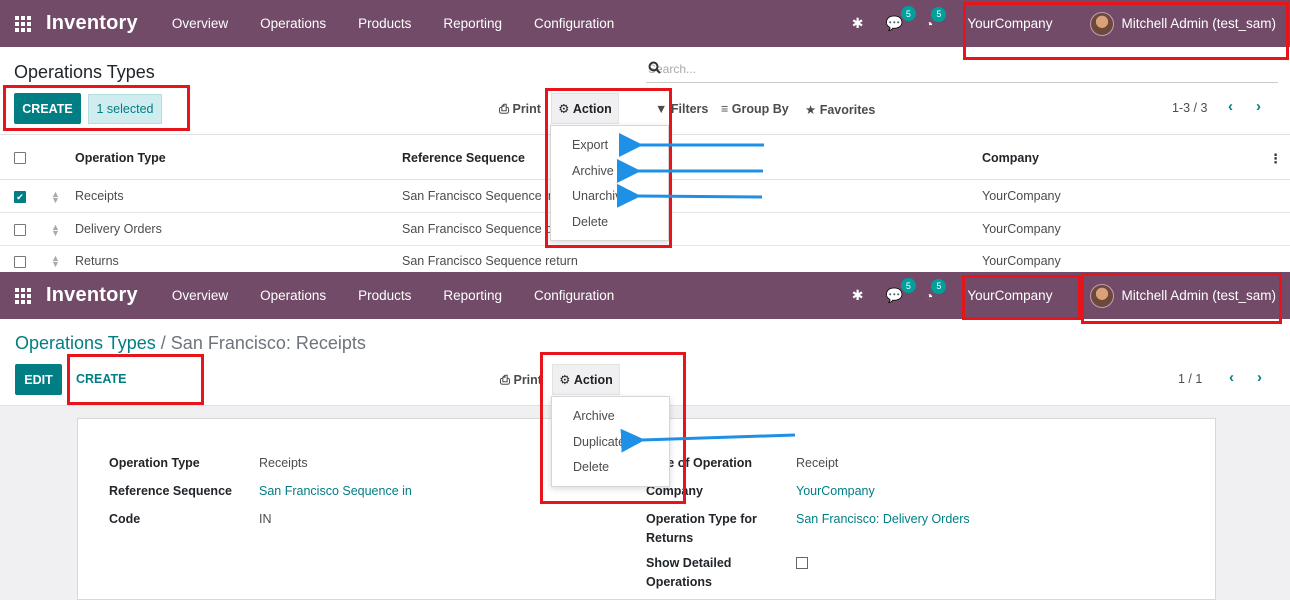  What do you see at coordinates (1010, 158) in the screenshot?
I see `column-company: Company` at bounding box center [1010, 158].